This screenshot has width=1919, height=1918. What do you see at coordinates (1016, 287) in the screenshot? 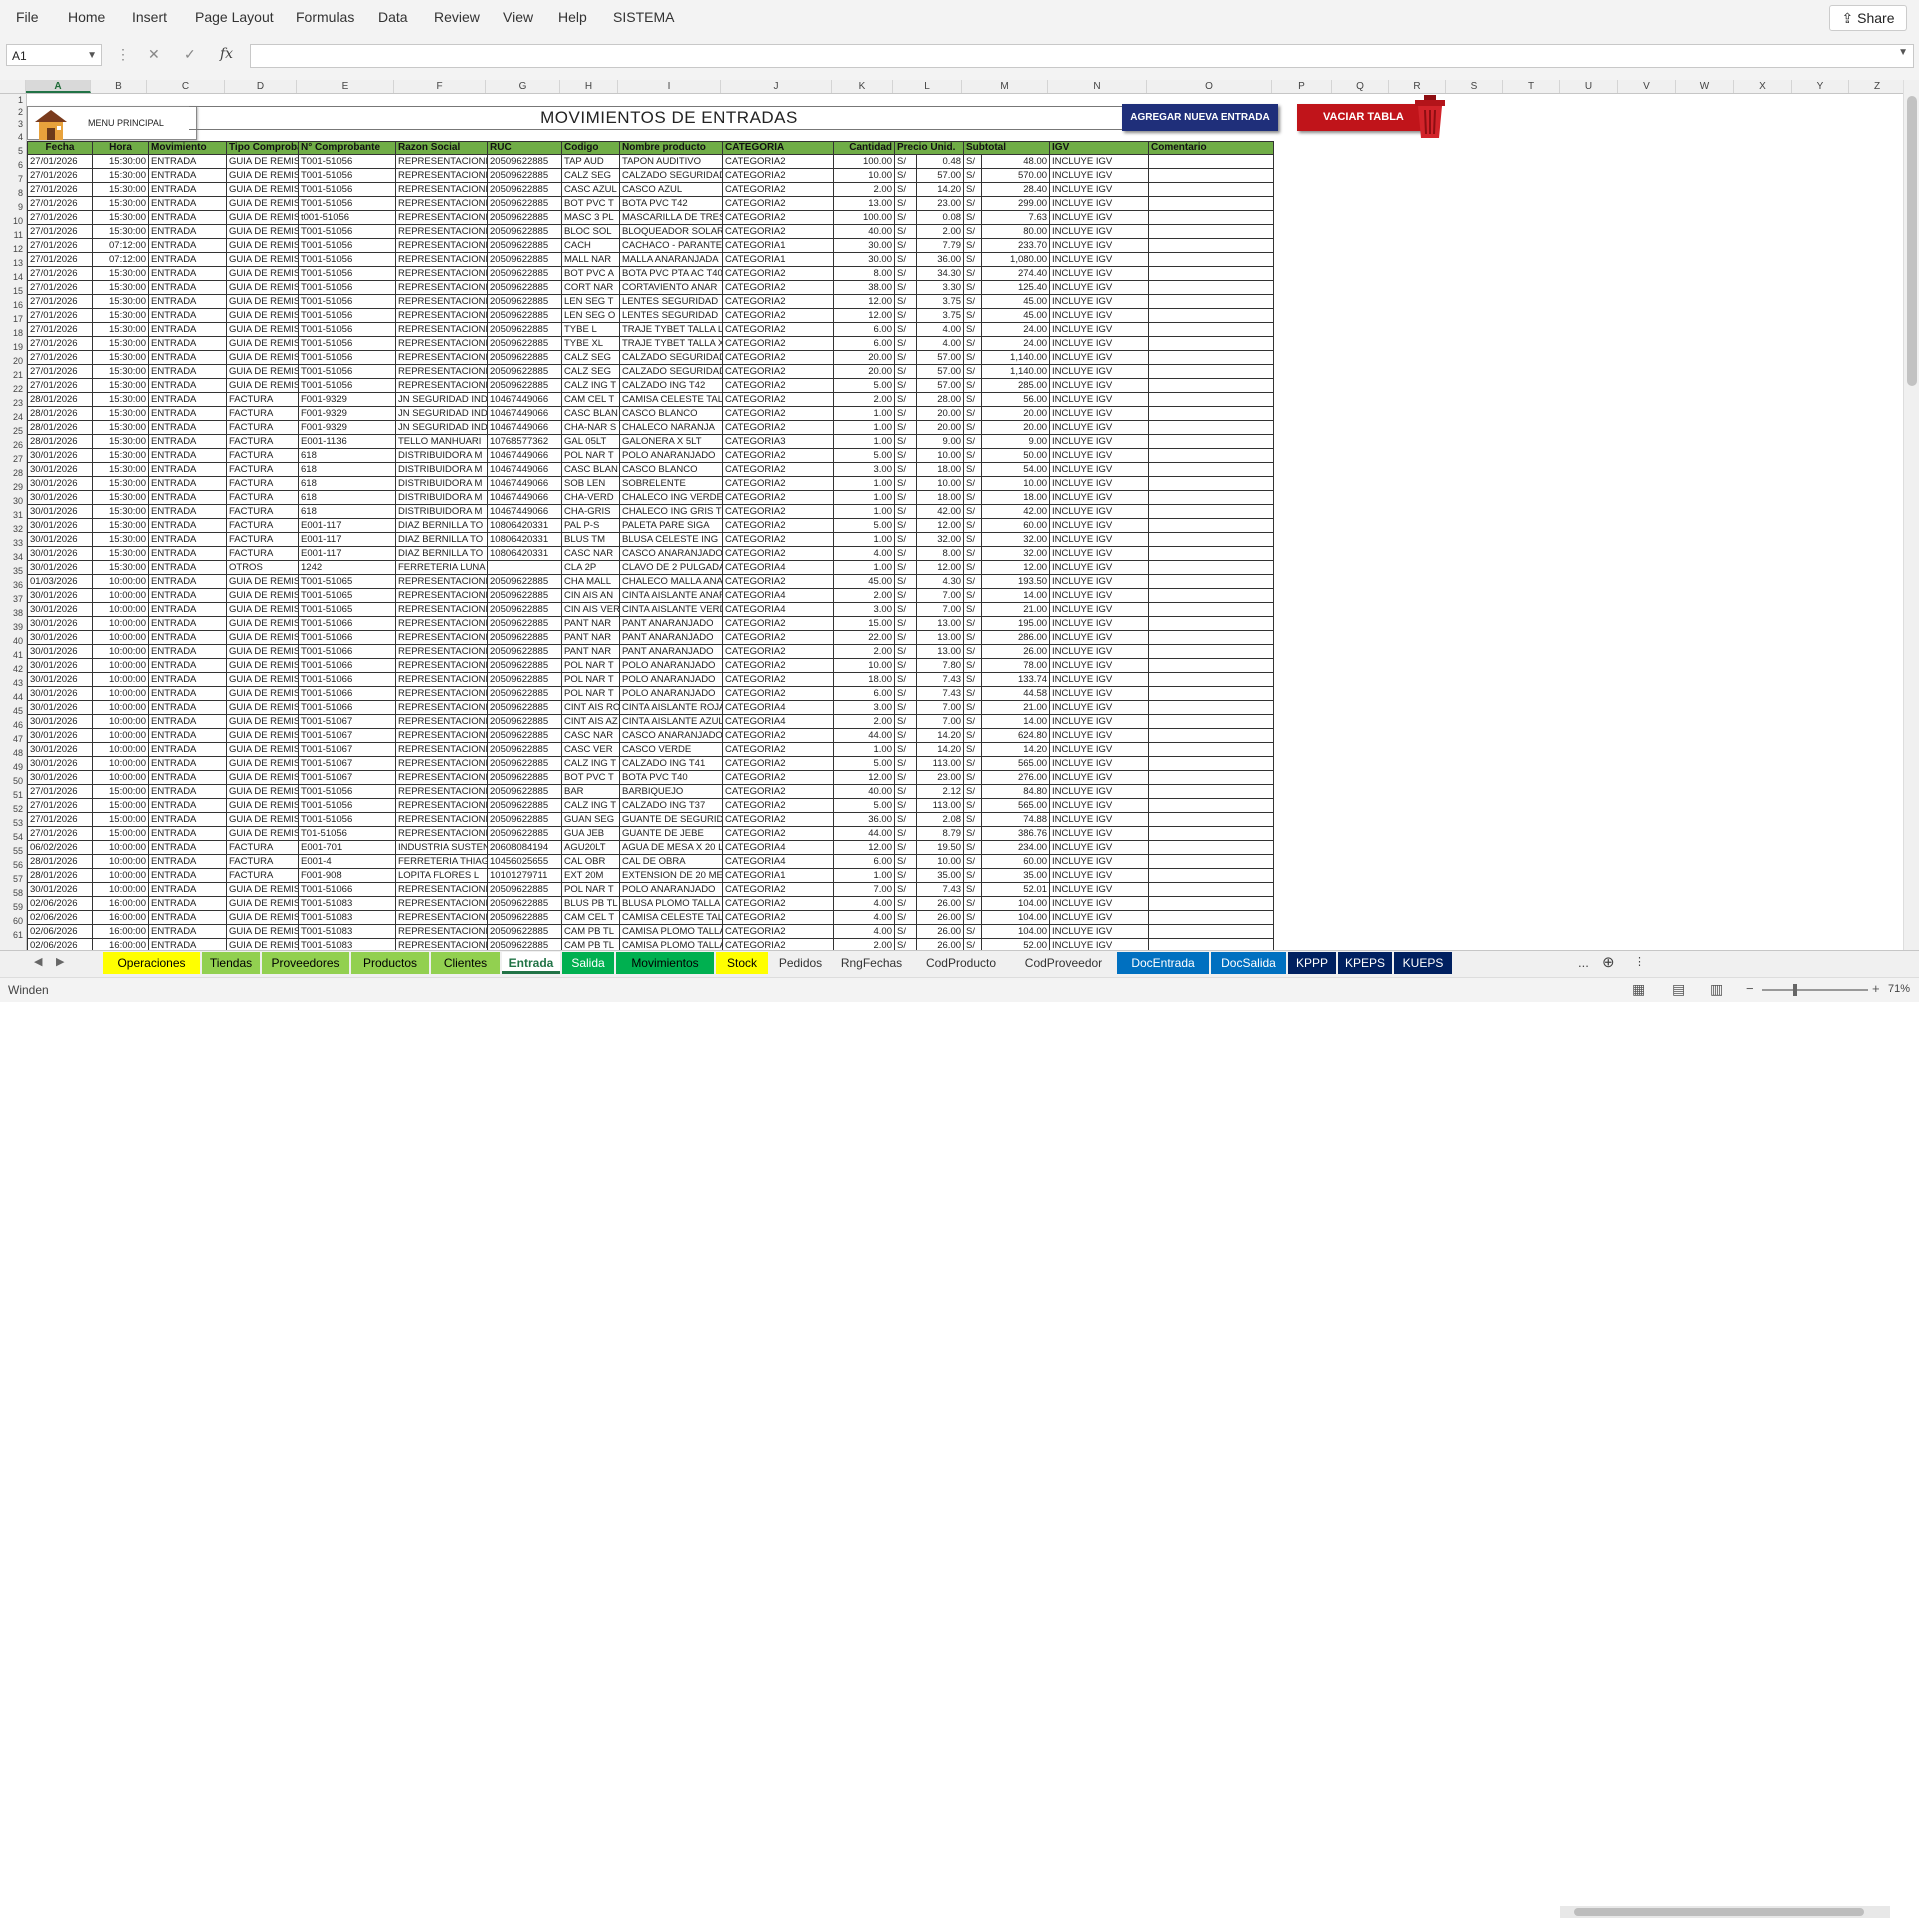
I see `table-cell: 125.40` at bounding box center [1016, 287].